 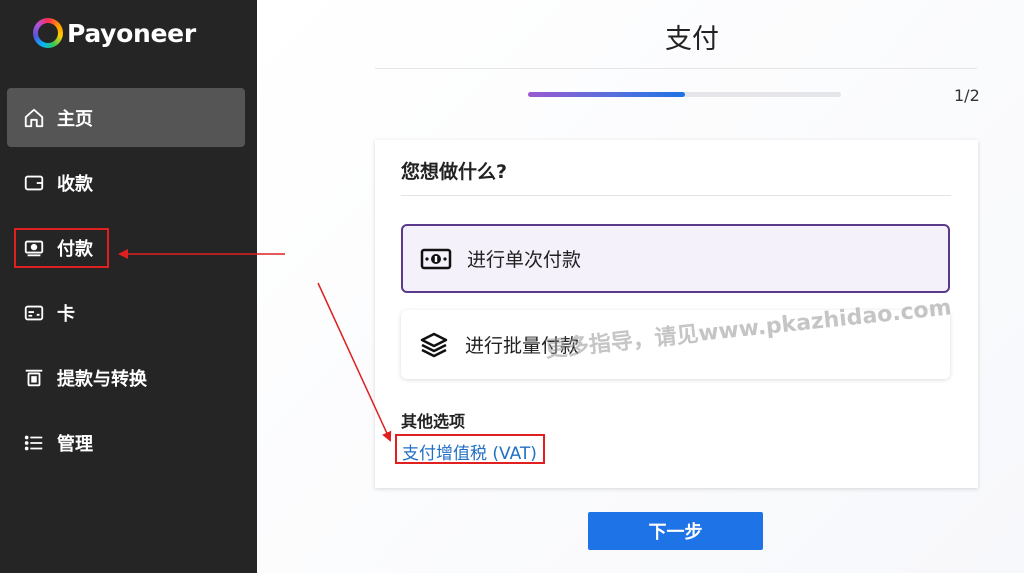 What do you see at coordinates (433, 421) in the screenshot?
I see `other-options-title: 其他选项` at bounding box center [433, 421].